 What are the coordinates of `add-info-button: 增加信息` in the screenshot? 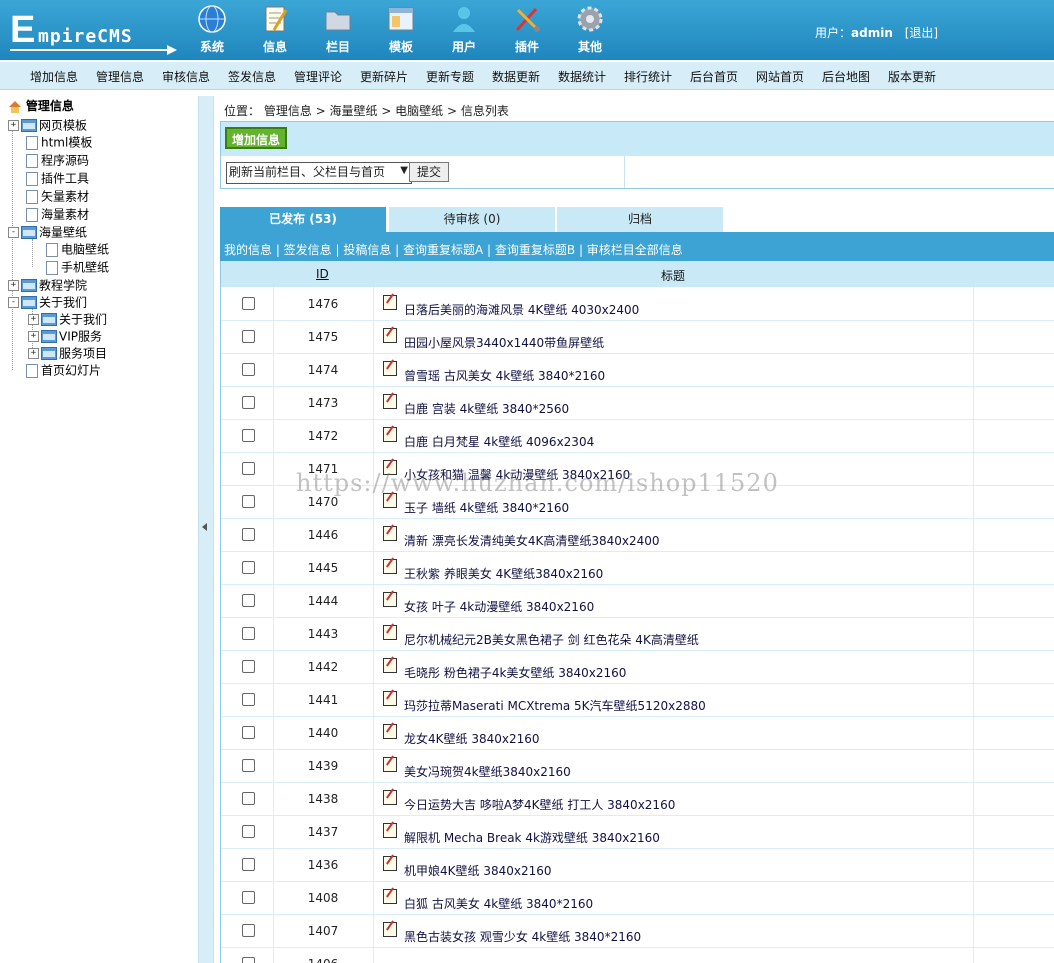 It's located at (256, 138).